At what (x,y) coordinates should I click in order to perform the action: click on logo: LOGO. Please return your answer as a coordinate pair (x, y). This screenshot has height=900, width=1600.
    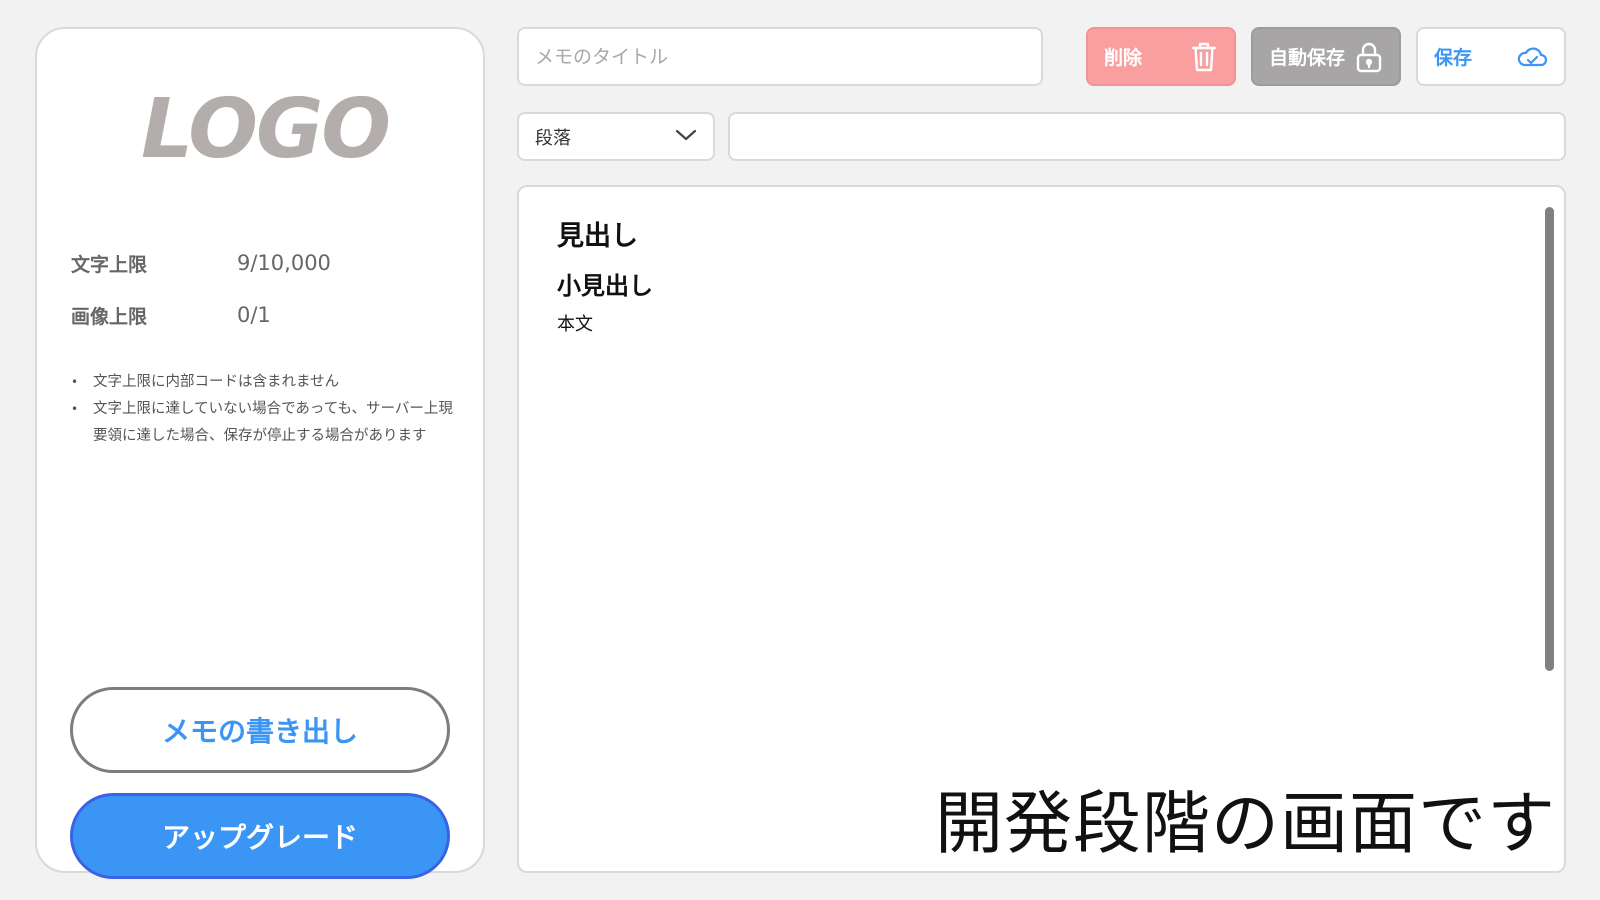
    Looking at the image, I should click on (265, 129).